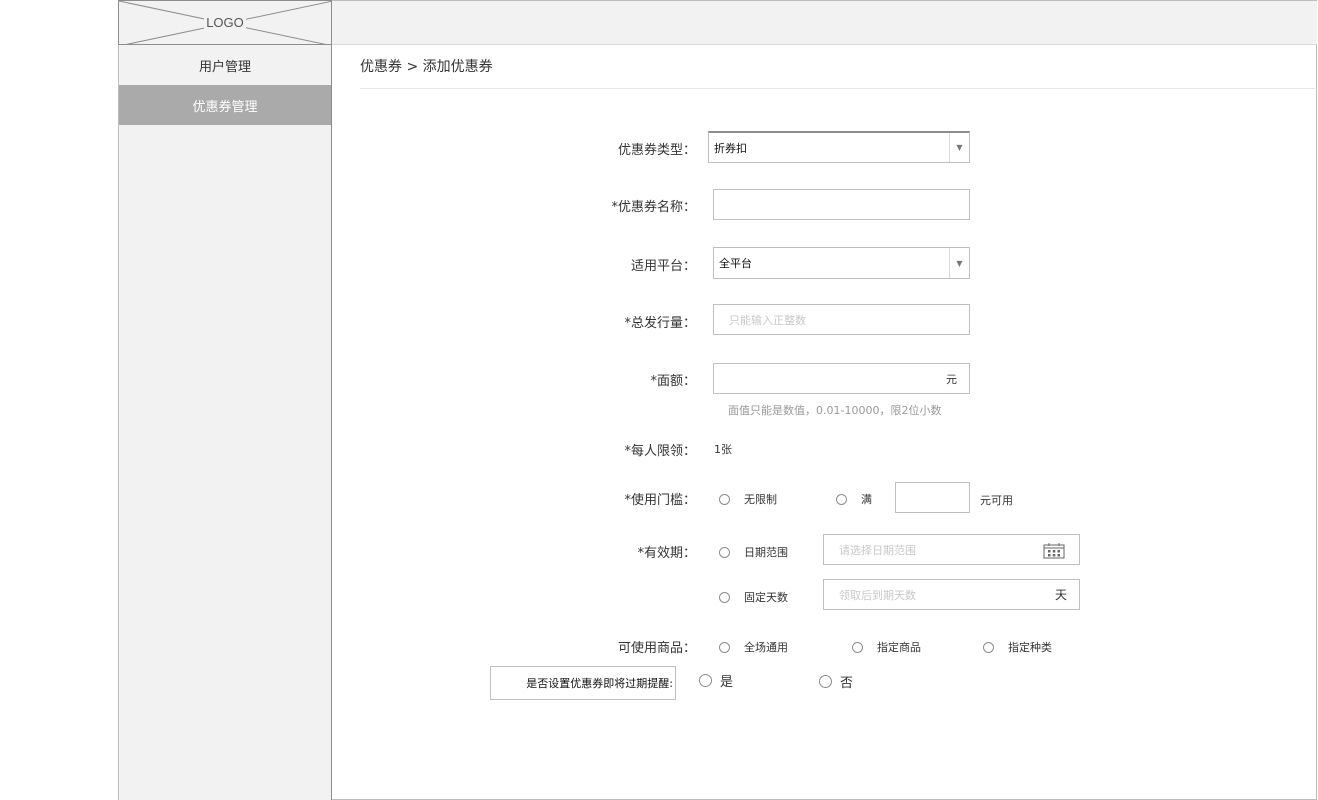  Describe the element at coordinates (841, 378) in the screenshot. I see `face-value-input: 元` at that location.